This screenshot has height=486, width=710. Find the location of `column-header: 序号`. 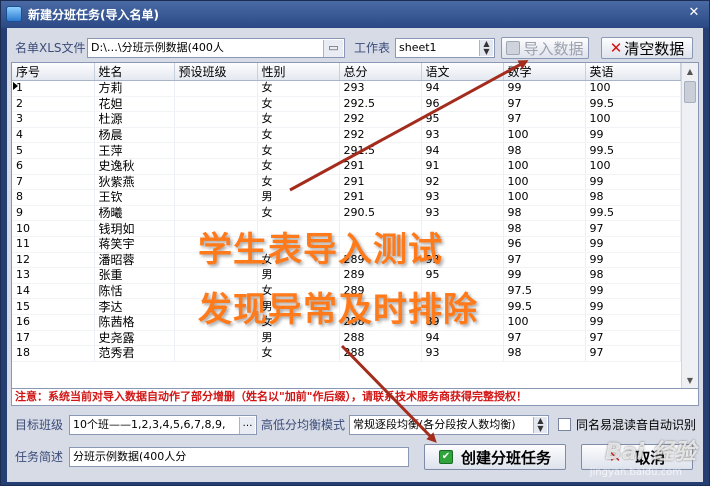

column-header: 序号 is located at coordinates (53, 72).